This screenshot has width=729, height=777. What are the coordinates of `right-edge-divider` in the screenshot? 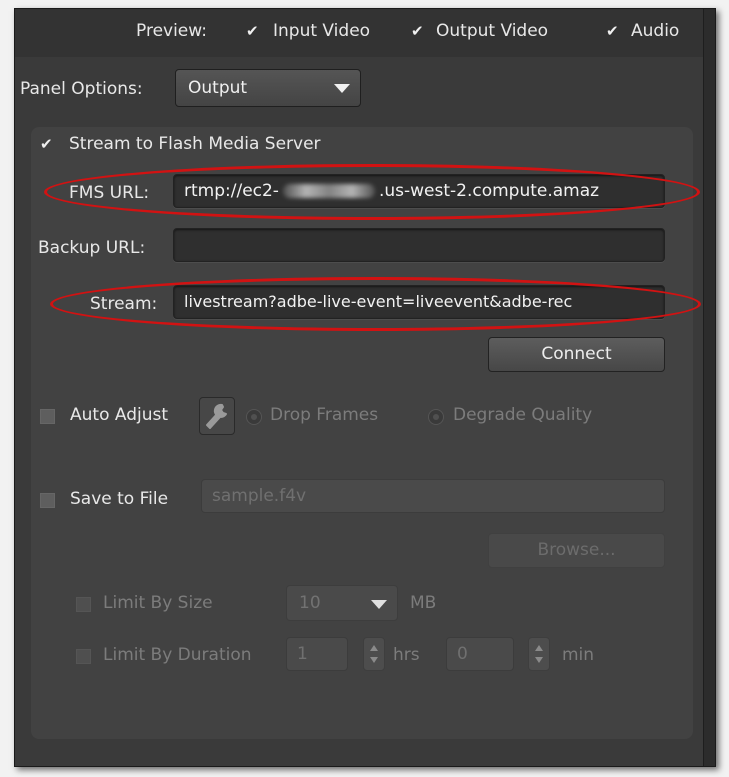 It's located at (709, 387).